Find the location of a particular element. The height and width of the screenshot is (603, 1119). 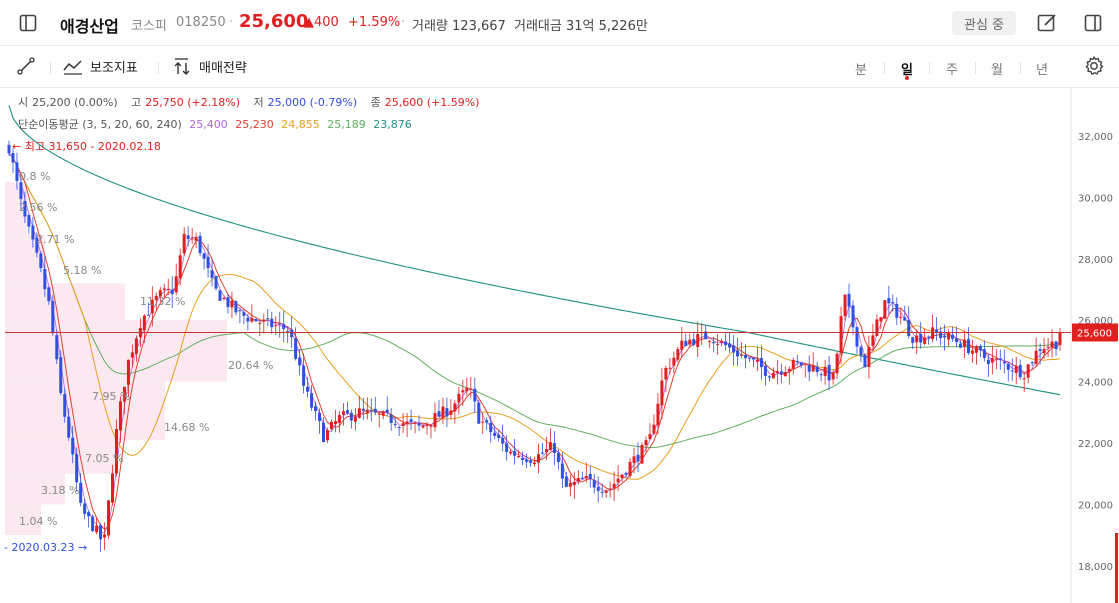

current-price: 25,600 is located at coordinates (274, 21).